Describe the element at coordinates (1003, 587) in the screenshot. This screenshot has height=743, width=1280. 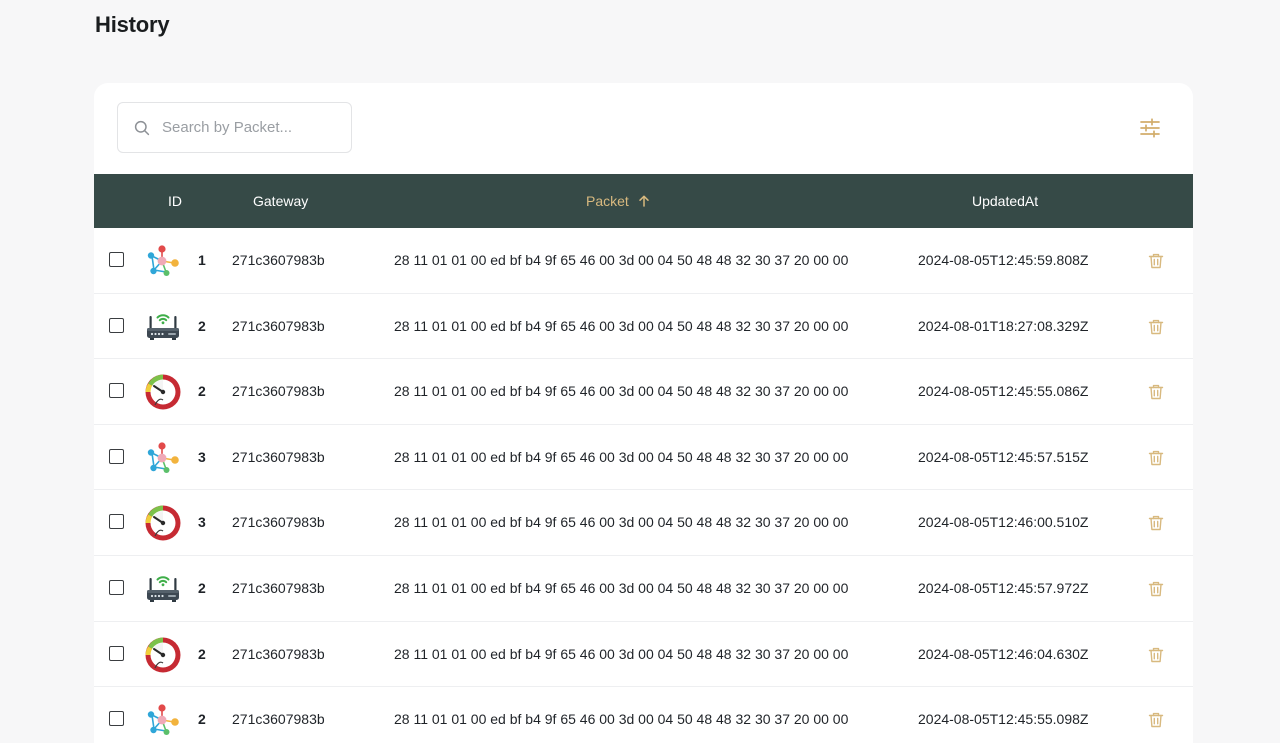
I see `row-updated-at: 2024-08-05T12:45:57.972Z` at that location.